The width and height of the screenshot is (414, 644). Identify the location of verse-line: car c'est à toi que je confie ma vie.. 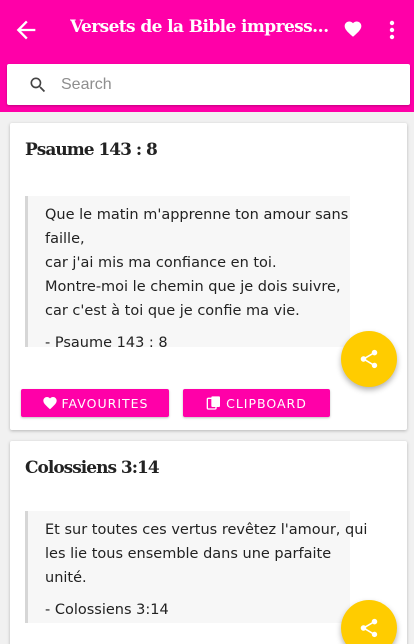
(172, 311).